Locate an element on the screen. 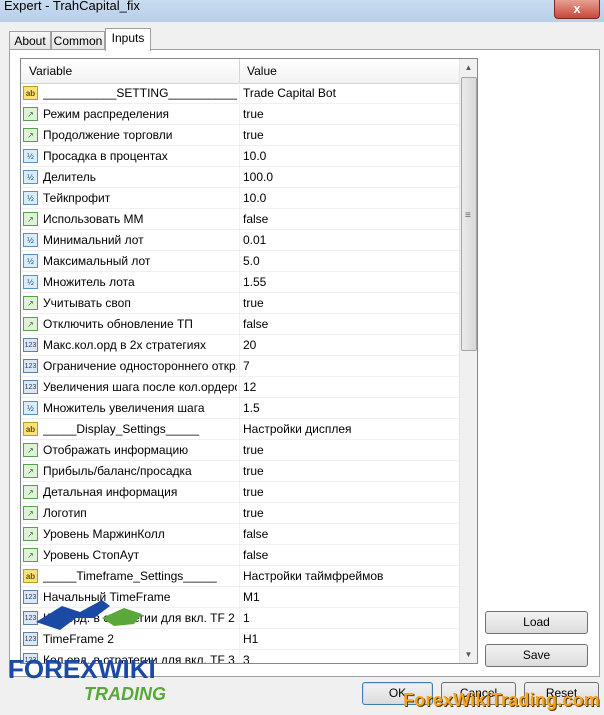 The image size is (604, 715). table-row: ↗ Уровень МаржинКолл false is located at coordinates (240, 534).